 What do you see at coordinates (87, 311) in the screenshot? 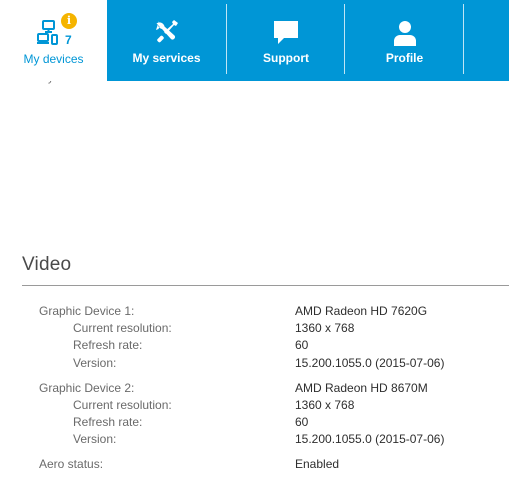
I see `graphic-device-1-label: Graphic Device 1:` at bounding box center [87, 311].